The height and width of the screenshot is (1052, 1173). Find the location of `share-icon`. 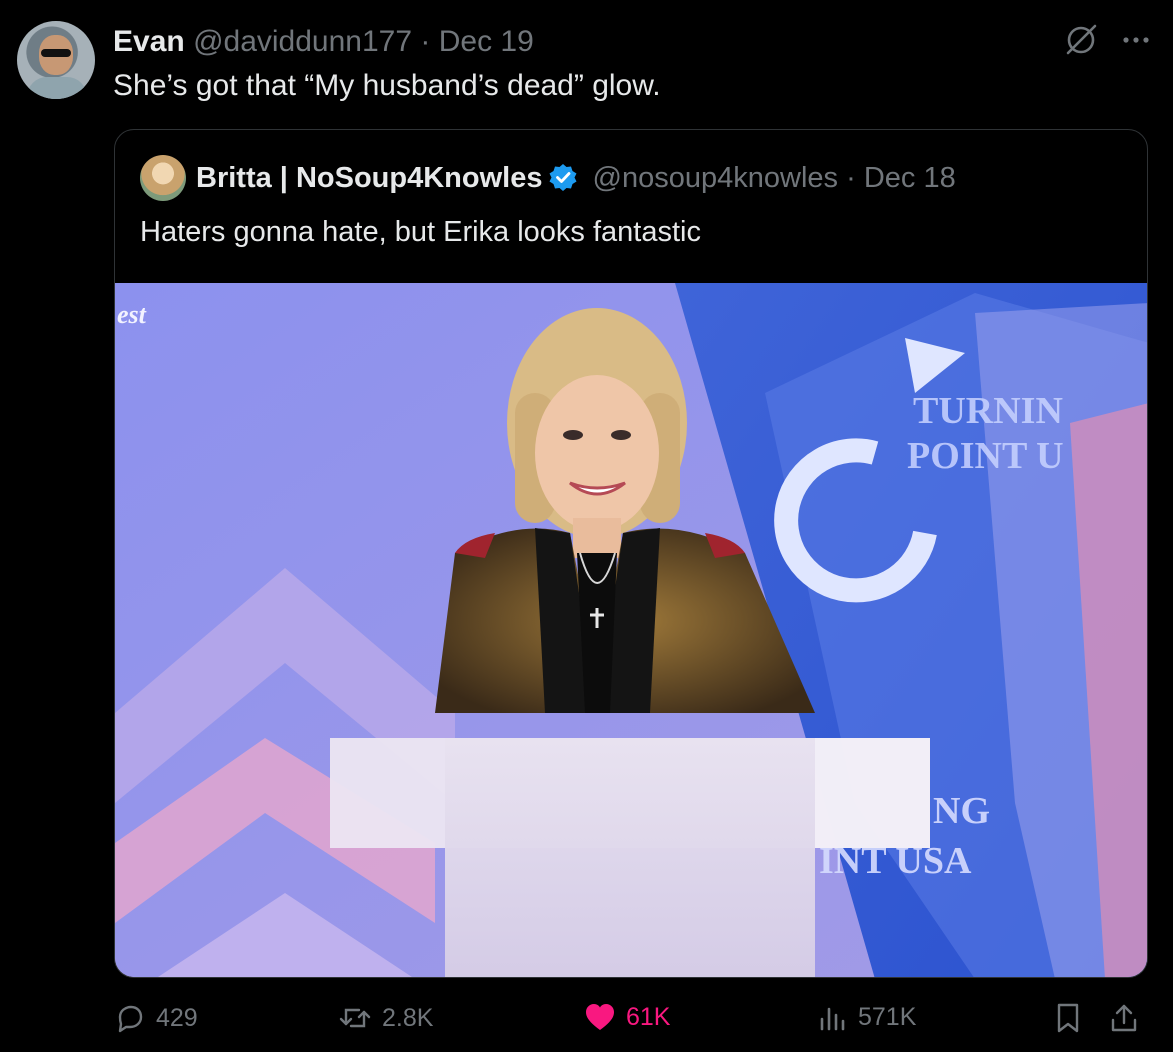

share-icon is located at coordinates (1124, 1018).